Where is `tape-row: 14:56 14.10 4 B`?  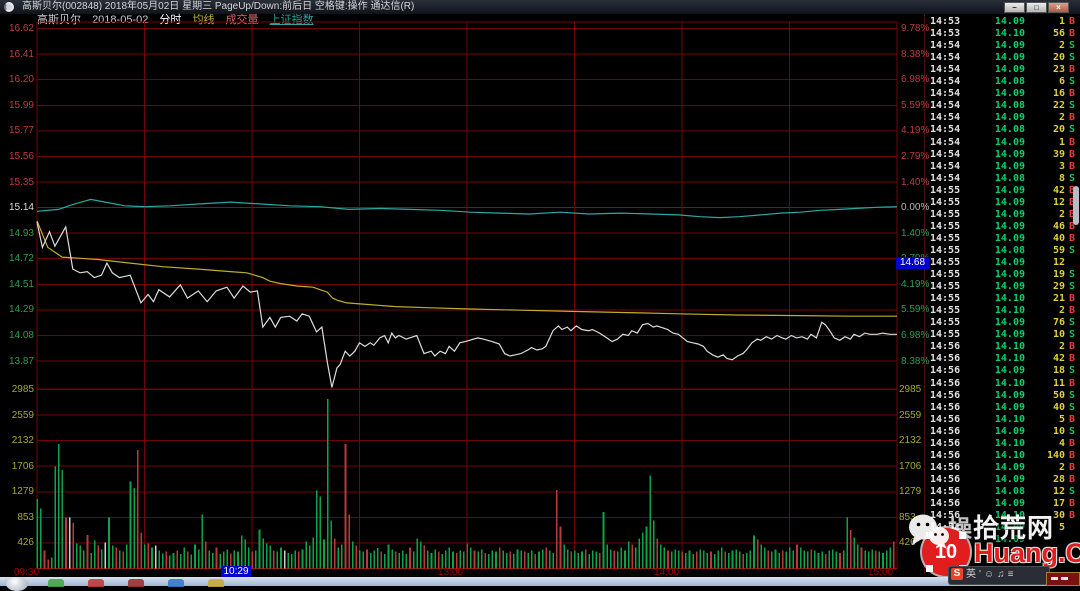 tape-row: 14:56 14.10 4 B is located at coordinates (1003, 443).